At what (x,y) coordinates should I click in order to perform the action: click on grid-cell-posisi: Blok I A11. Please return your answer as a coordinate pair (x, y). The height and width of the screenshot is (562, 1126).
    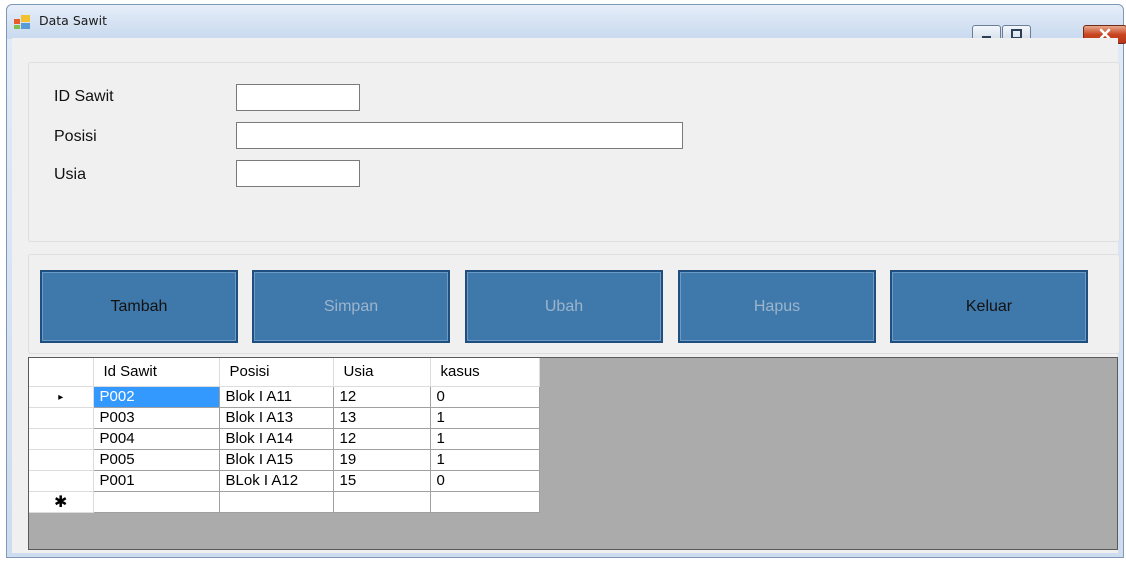
    Looking at the image, I should click on (276, 397).